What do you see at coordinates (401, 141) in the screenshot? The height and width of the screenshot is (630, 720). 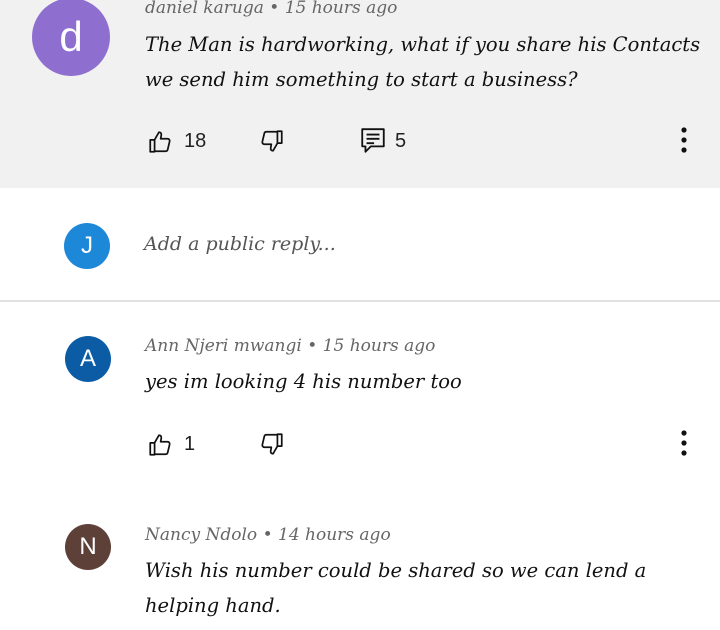 I see `reply-count: 5` at bounding box center [401, 141].